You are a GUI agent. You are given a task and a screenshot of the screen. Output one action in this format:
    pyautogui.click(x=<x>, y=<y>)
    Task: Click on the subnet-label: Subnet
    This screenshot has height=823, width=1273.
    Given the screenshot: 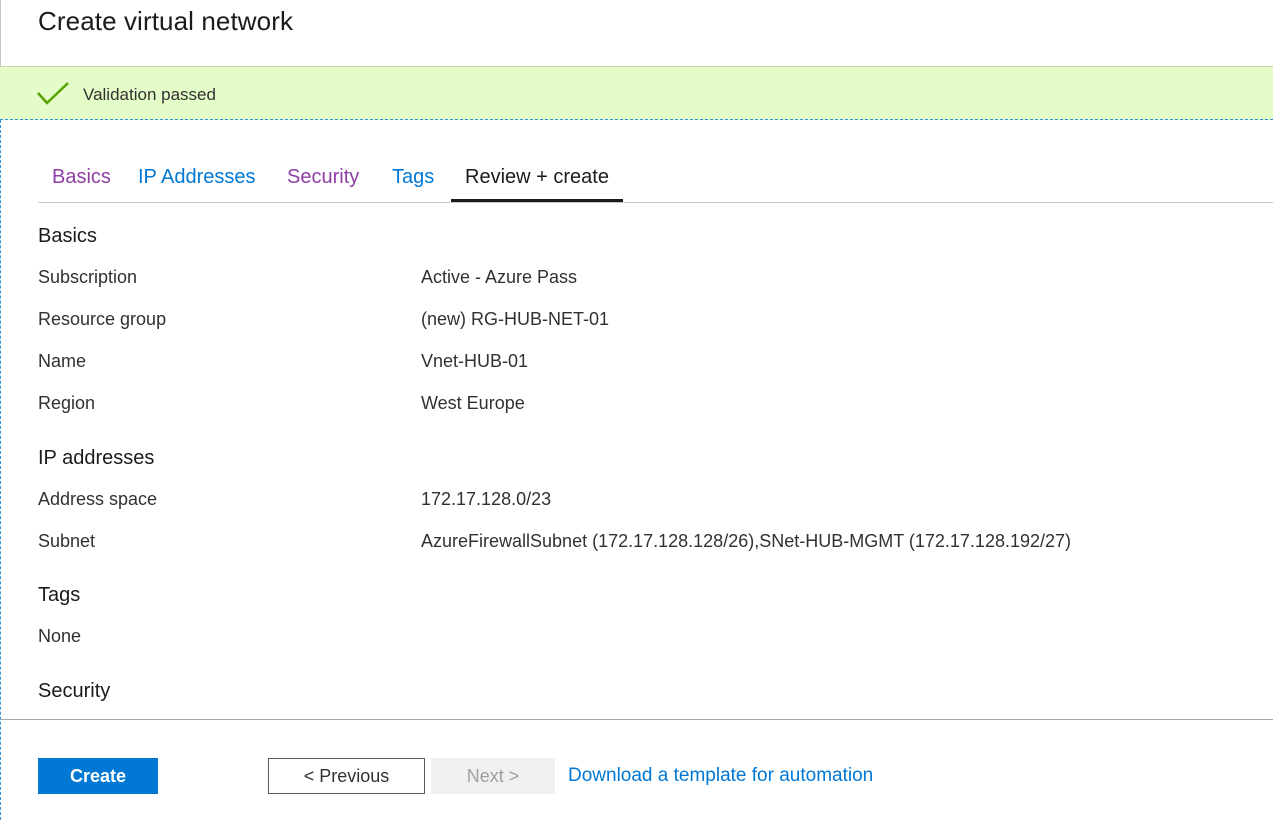 What is the action you would take?
    pyautogui.click(x=67, y=541)
    